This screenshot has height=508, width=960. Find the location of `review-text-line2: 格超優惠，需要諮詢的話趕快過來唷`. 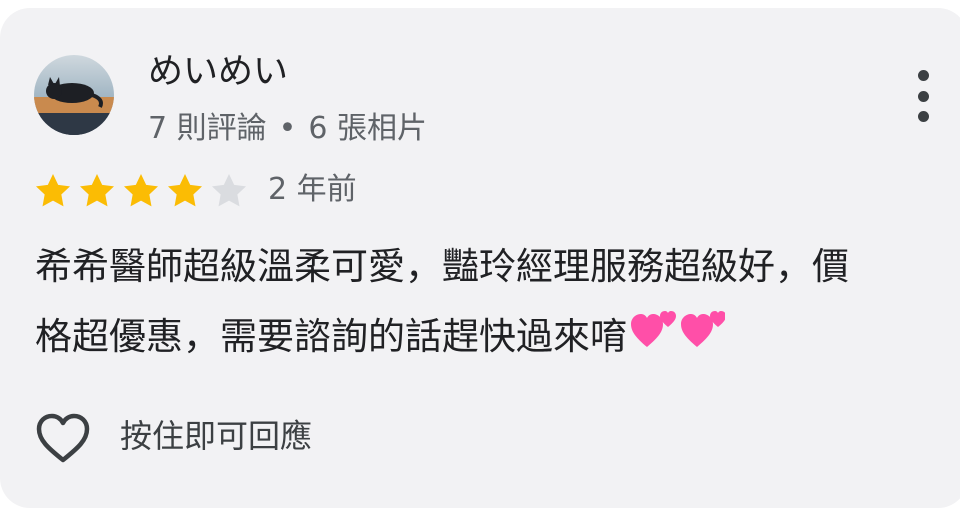

review-text-line2: 格超優惠，需要諮詢的話趕快過來唷 is located at coordinates (331, 336).